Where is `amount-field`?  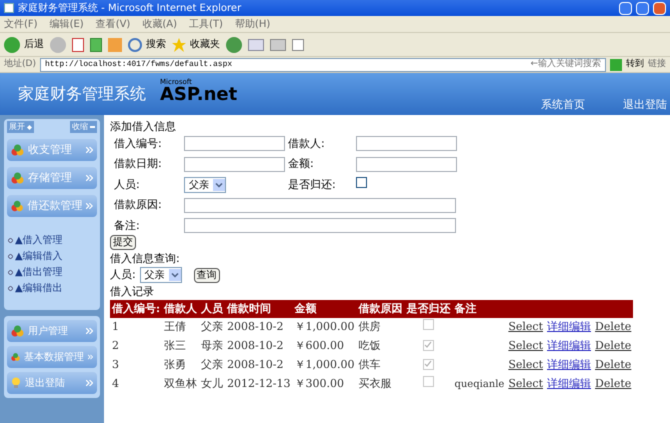
amount-field is located at coordinates (406, 164).